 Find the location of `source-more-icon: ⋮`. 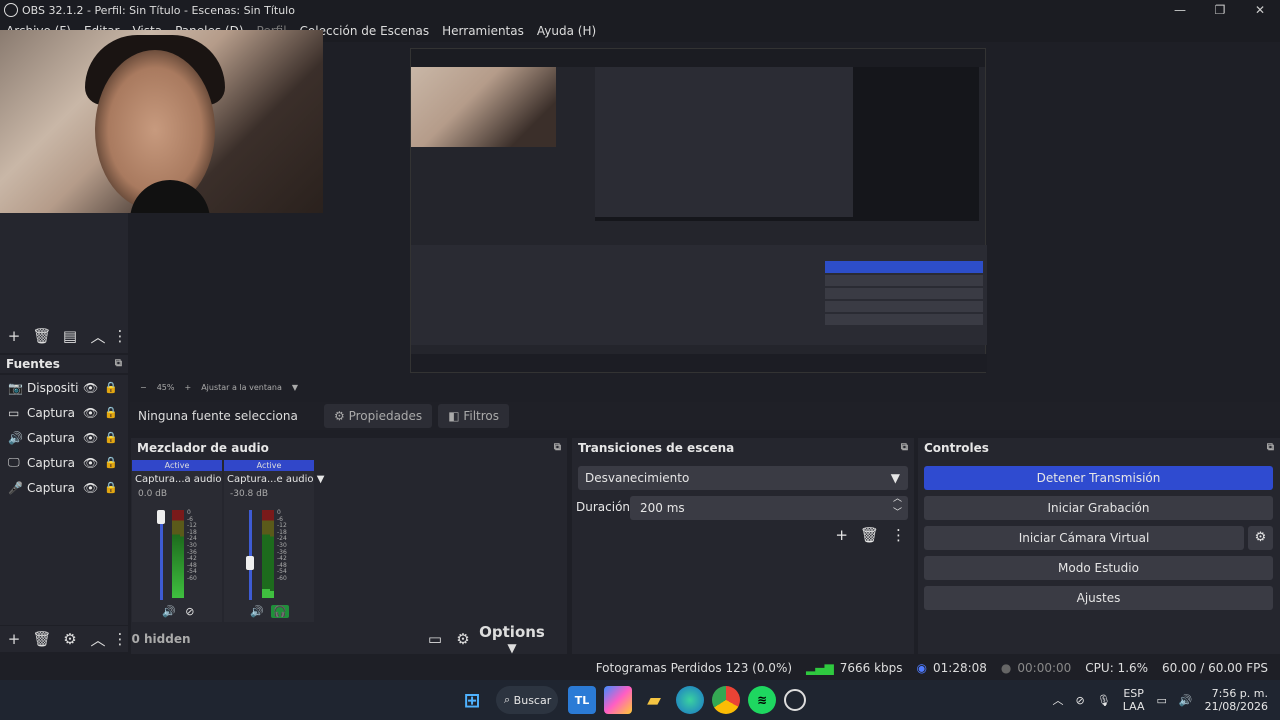

source-more-icon: ⋮ is located at coordinates (120, 639).